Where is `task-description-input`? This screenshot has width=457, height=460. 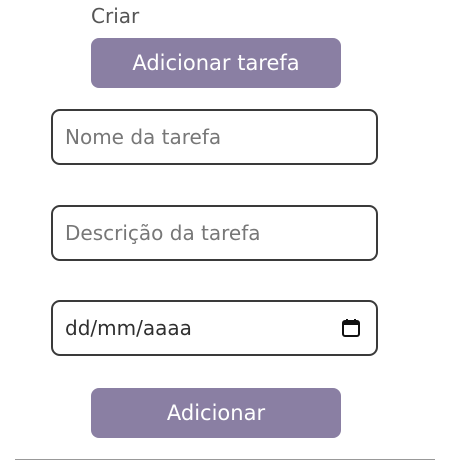 task-description-input is located at coordinates (214, 233).